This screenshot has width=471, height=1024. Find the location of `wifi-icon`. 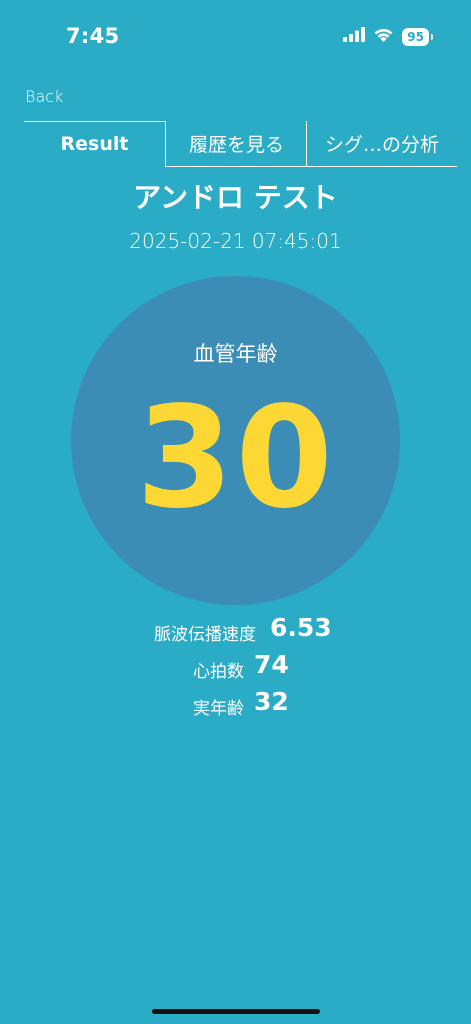

wifi-icon is located at coordinates (383, 36).